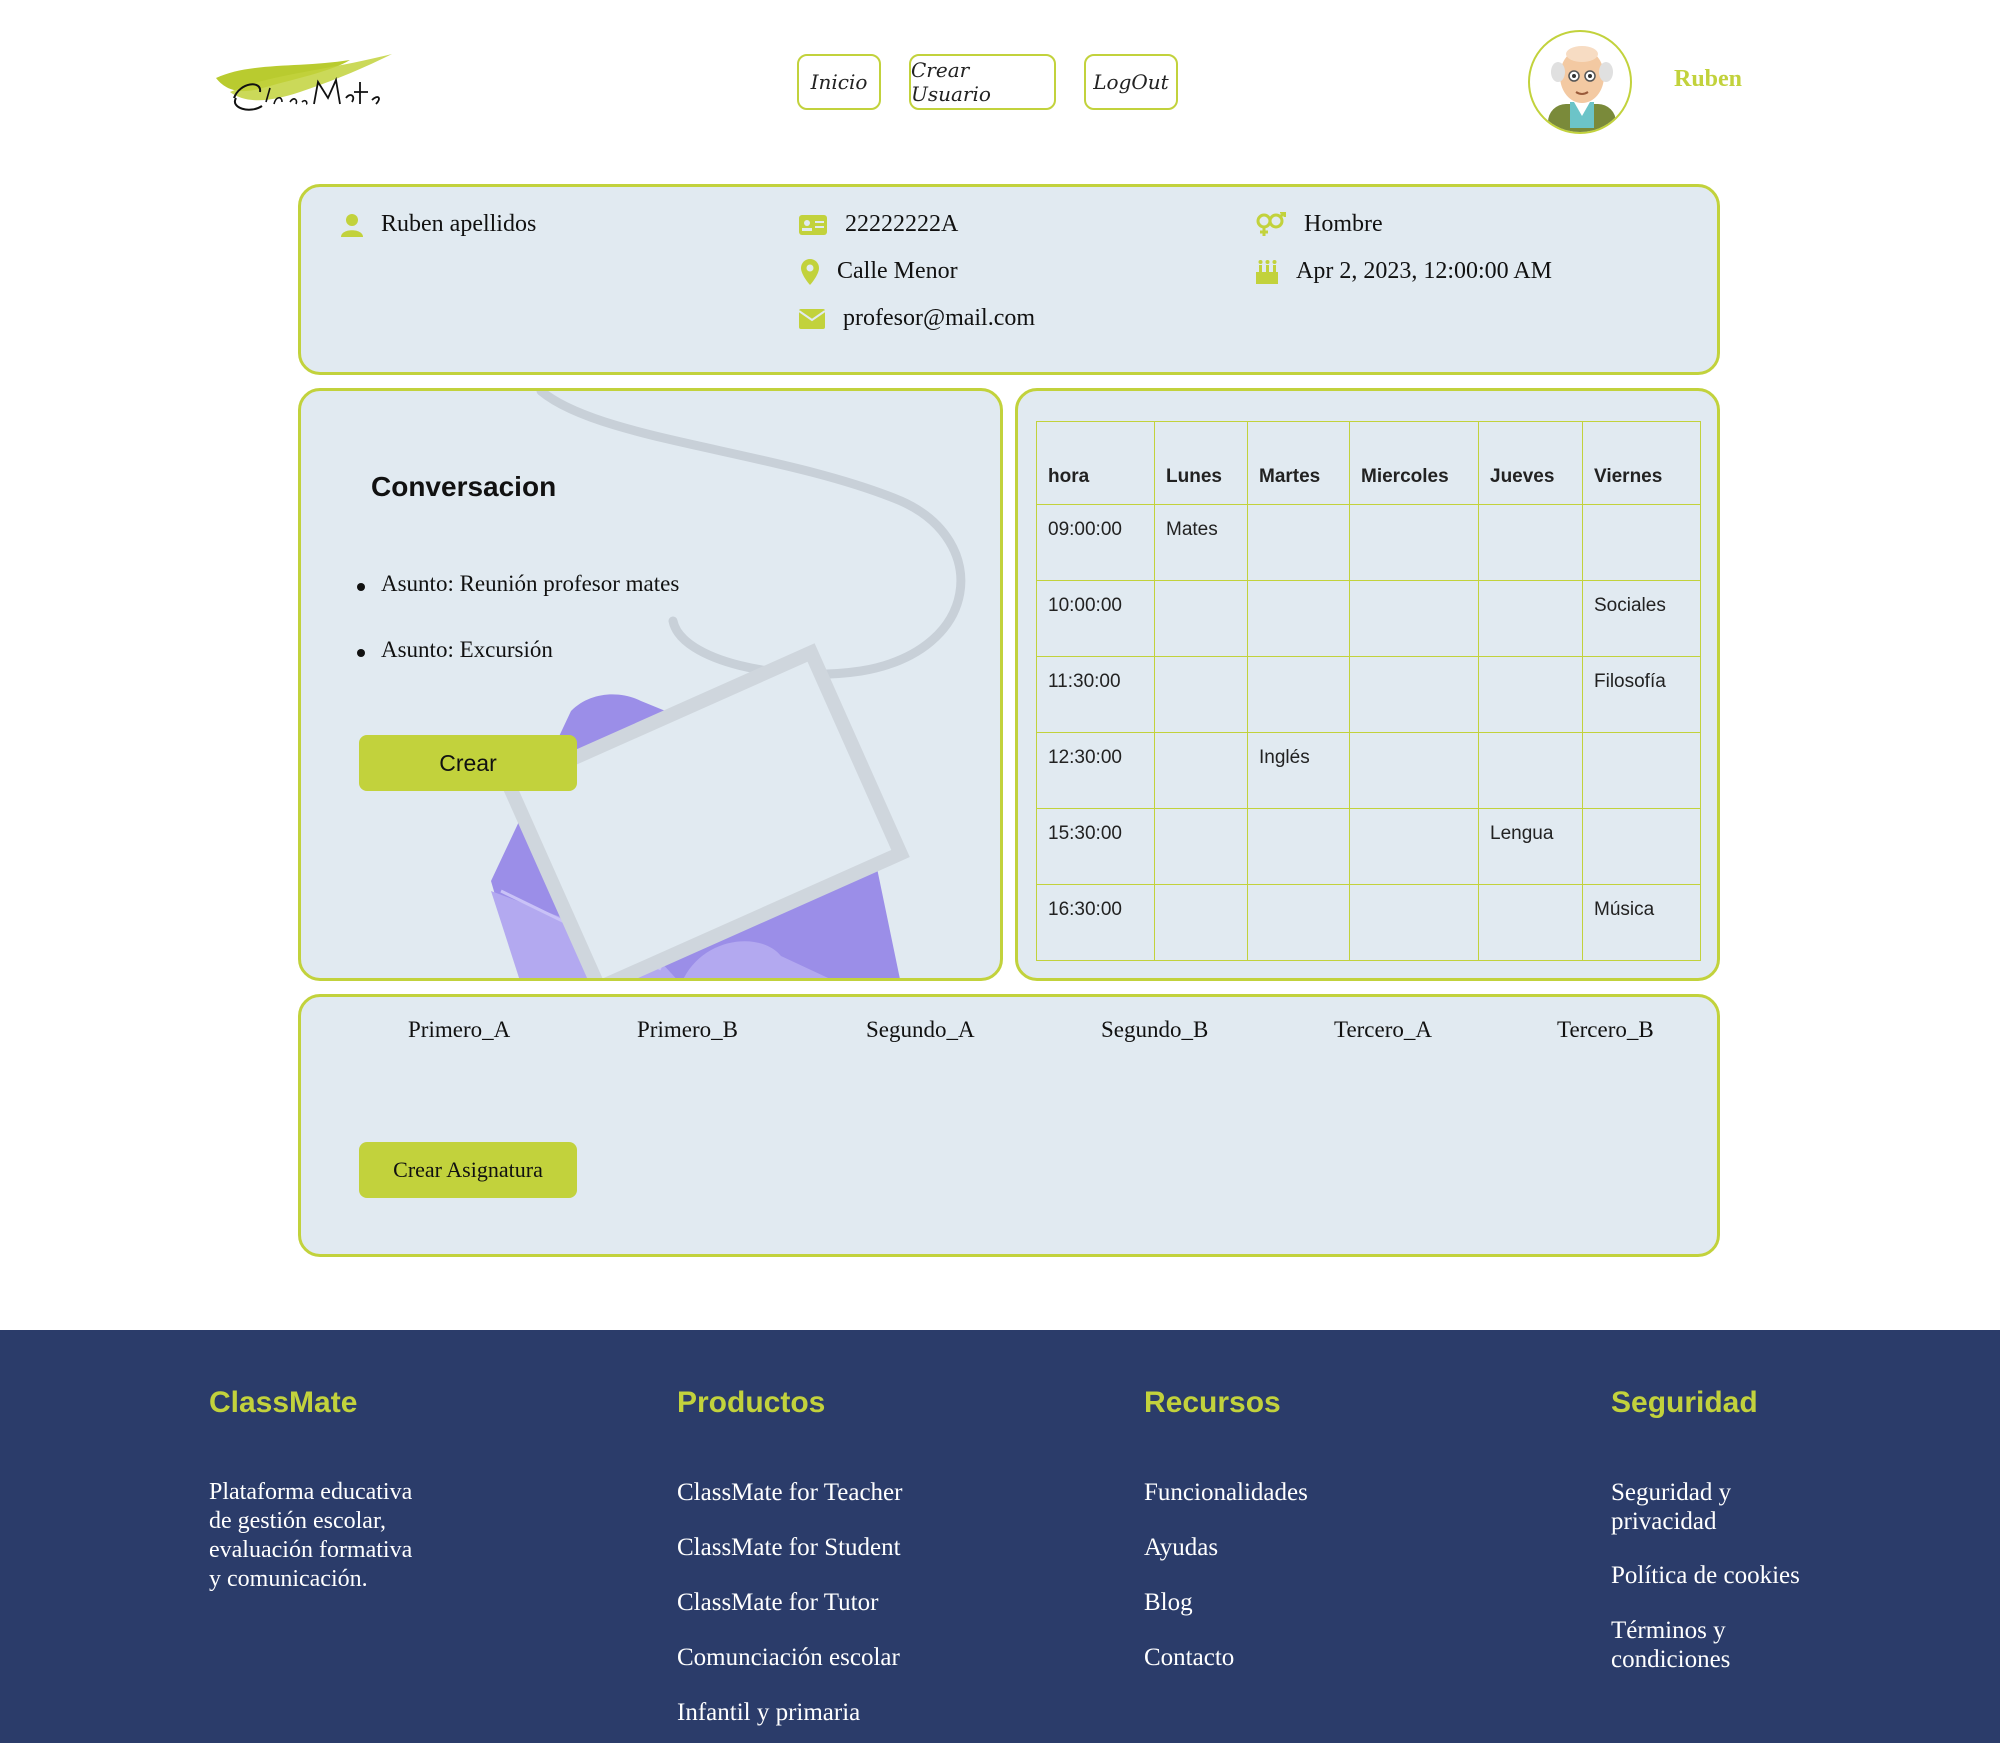  What do you see at coordinates (1095, 618) in the screenshot?
I see `timetable-cell: 10:00:00` at bounding box center [1095, 618].